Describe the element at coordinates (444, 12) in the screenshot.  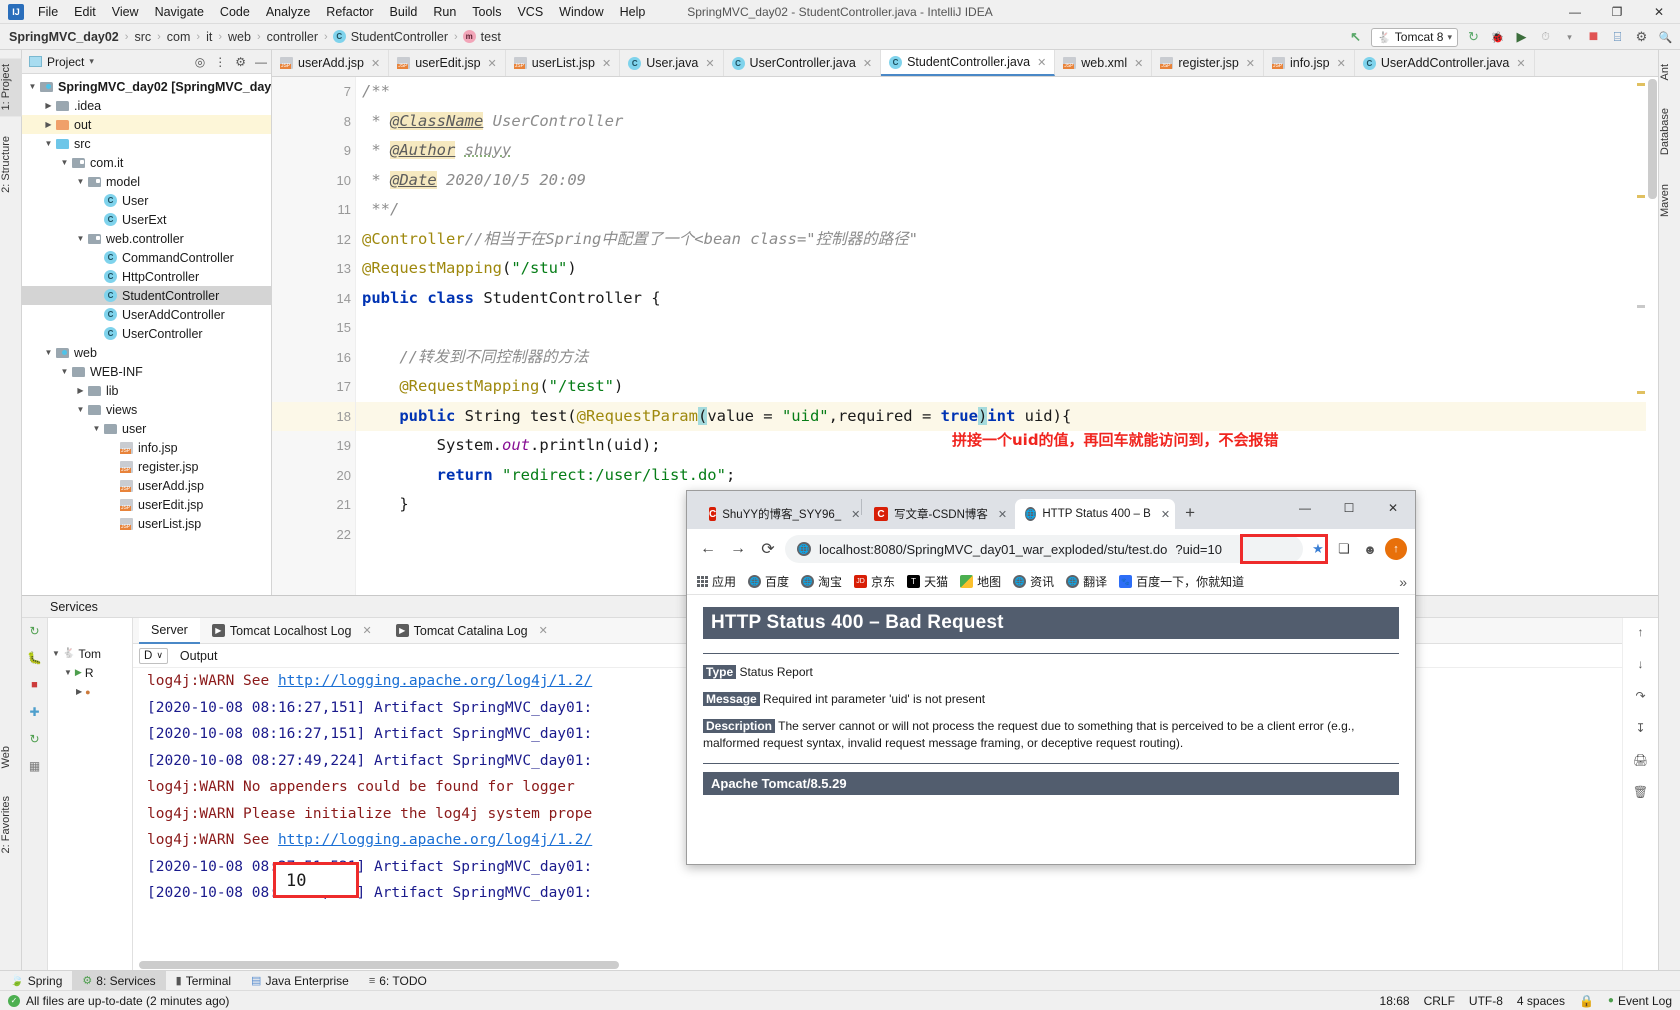
I see `menu-item-run: Run` at that location.